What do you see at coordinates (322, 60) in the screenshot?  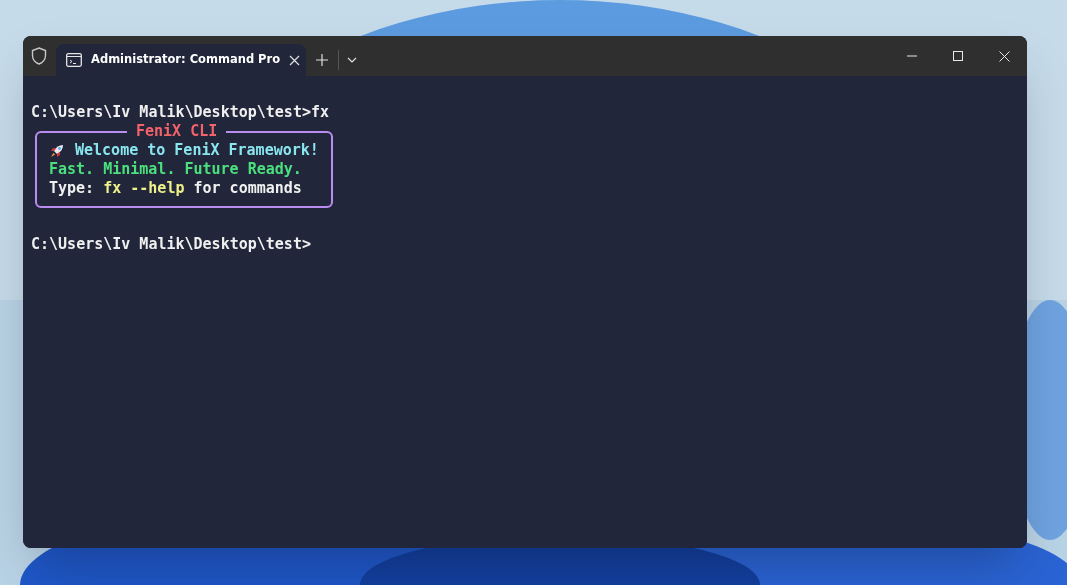 I see `new-tab-icon` at bounding box center [322, 60].